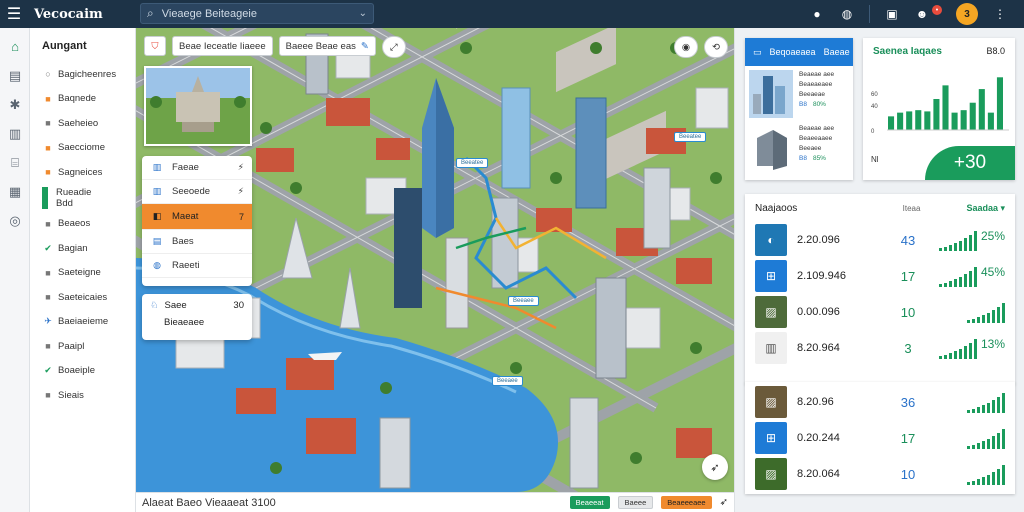  I want to click on measure-icon: ⤢, so click(393, 47).